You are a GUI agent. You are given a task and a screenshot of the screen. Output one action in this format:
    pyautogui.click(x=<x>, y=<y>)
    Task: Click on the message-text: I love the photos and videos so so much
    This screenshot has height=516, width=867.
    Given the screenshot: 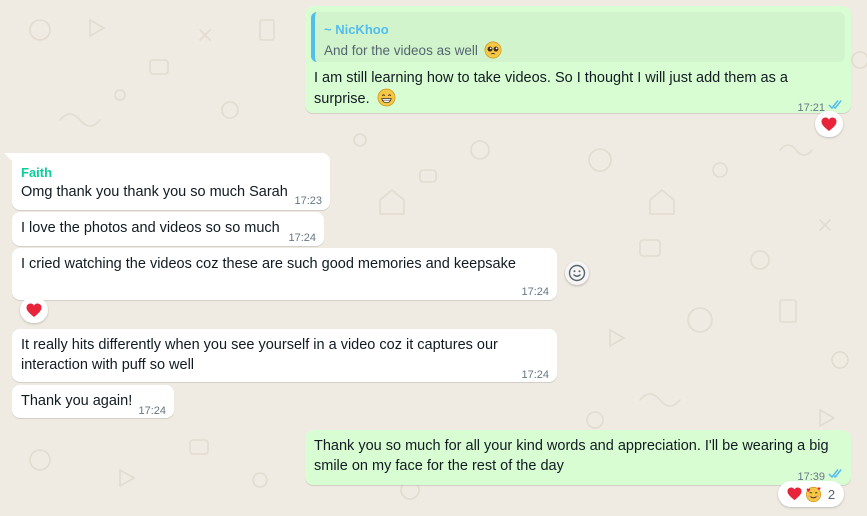 What is the action you would take?
    pyautogui.click(x=150, y=228)
    